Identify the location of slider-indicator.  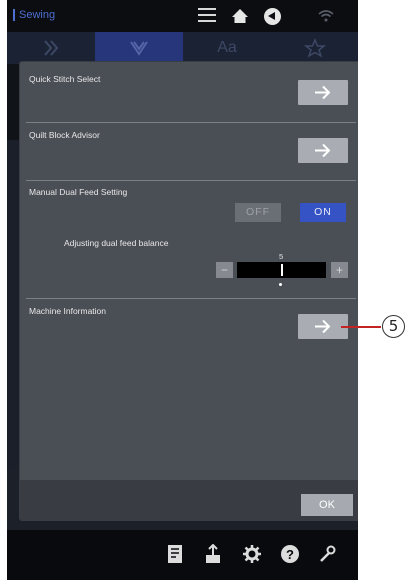
(282, 270).